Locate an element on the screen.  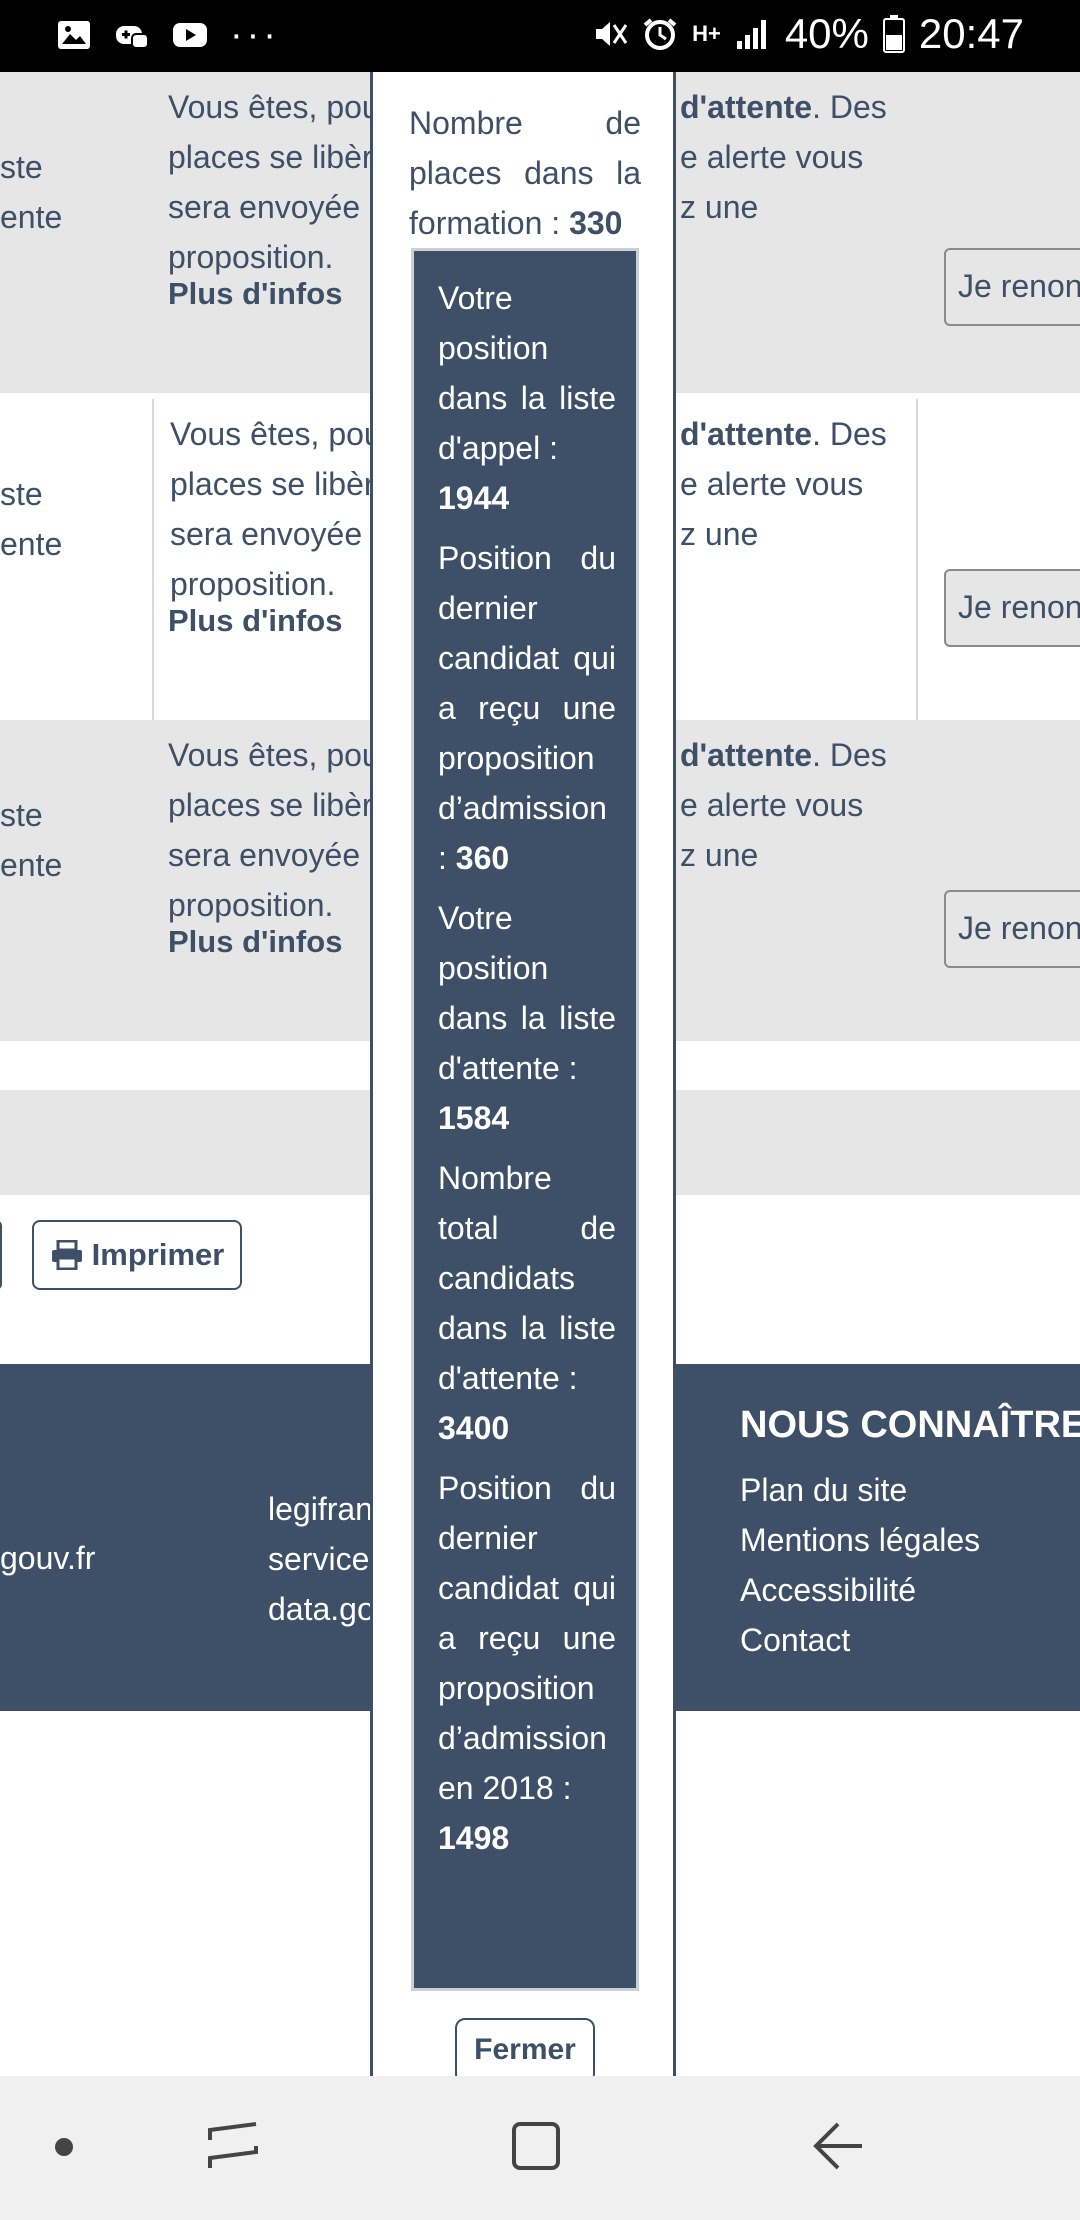
printer-icon is located at coordinates (66, 1255).